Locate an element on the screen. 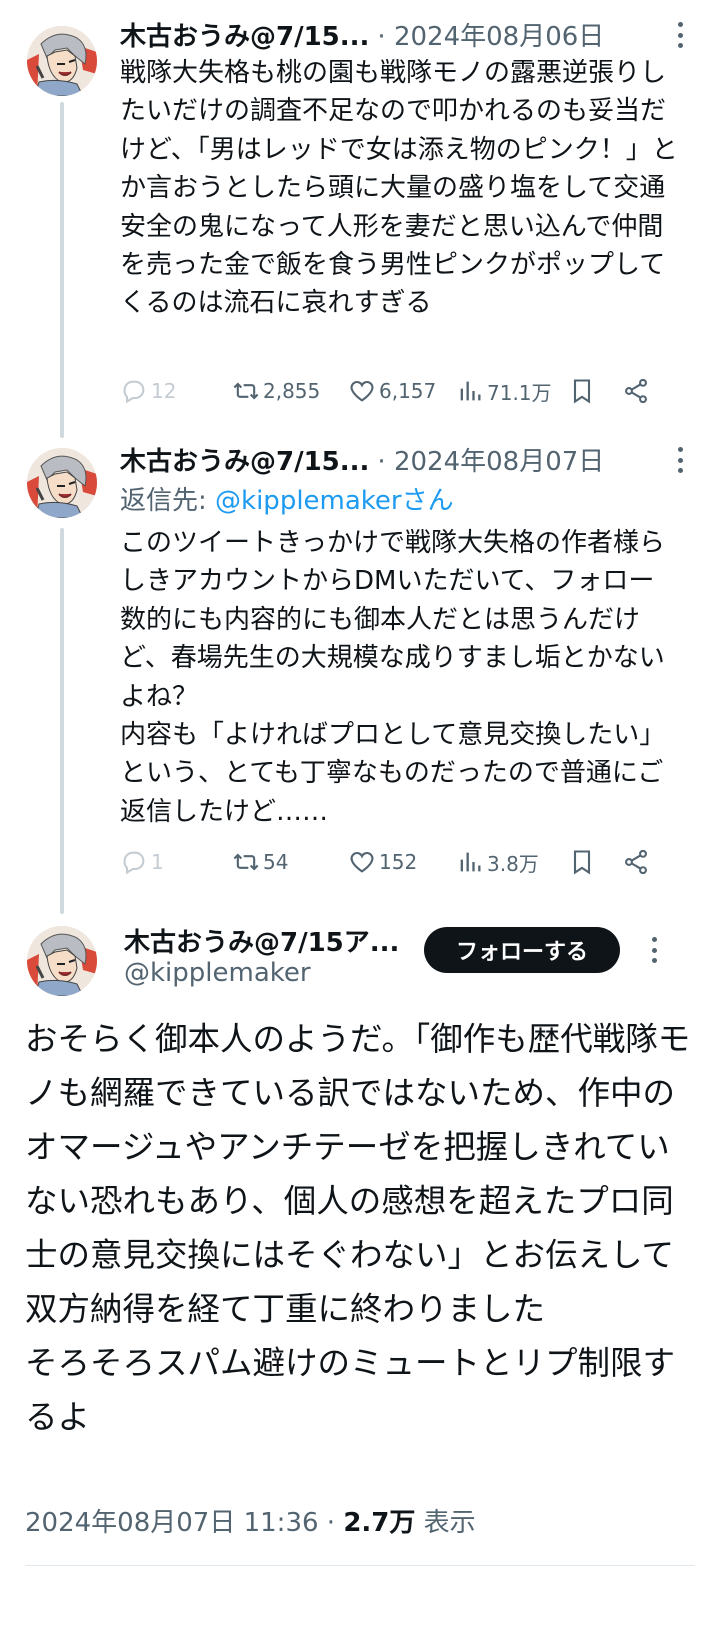 This screenshot has width=720, height=1637. reply-to: 返信先: @kipplemakerさん is located at coordinates (287, 498).